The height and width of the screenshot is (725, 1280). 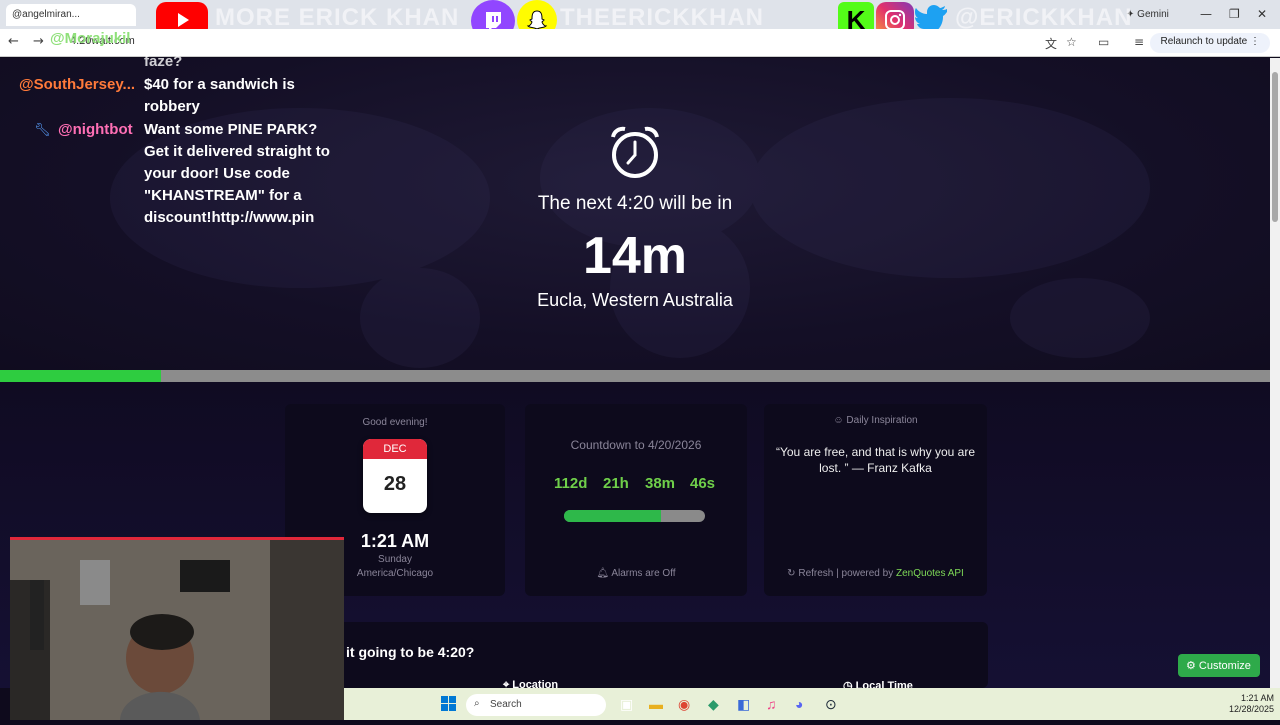 I want to click on webcam-scene, so click(x=177, y=630).